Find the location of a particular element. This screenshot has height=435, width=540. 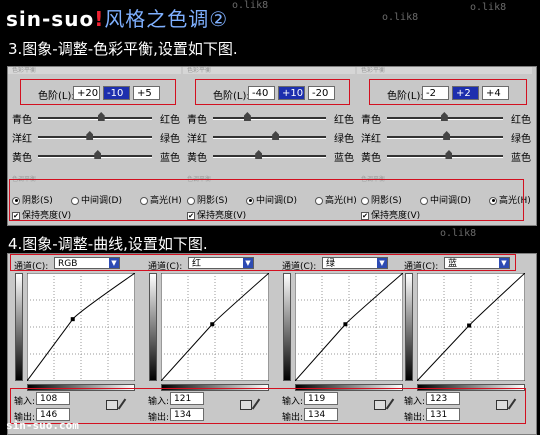

input-output-highlight is located at coordinates (268, 406).